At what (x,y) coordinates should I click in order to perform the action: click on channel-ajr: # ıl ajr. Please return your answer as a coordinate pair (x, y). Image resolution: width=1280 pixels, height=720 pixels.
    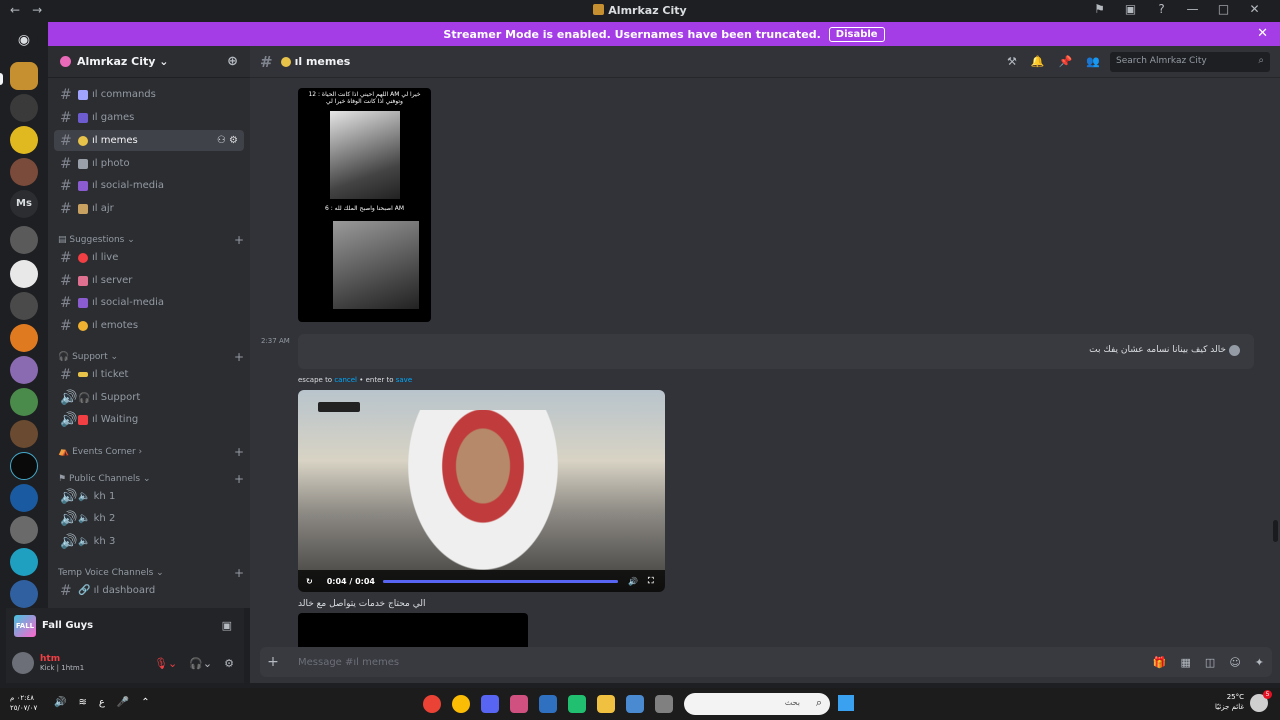
    Looking at the image, I should click on (149, 208).